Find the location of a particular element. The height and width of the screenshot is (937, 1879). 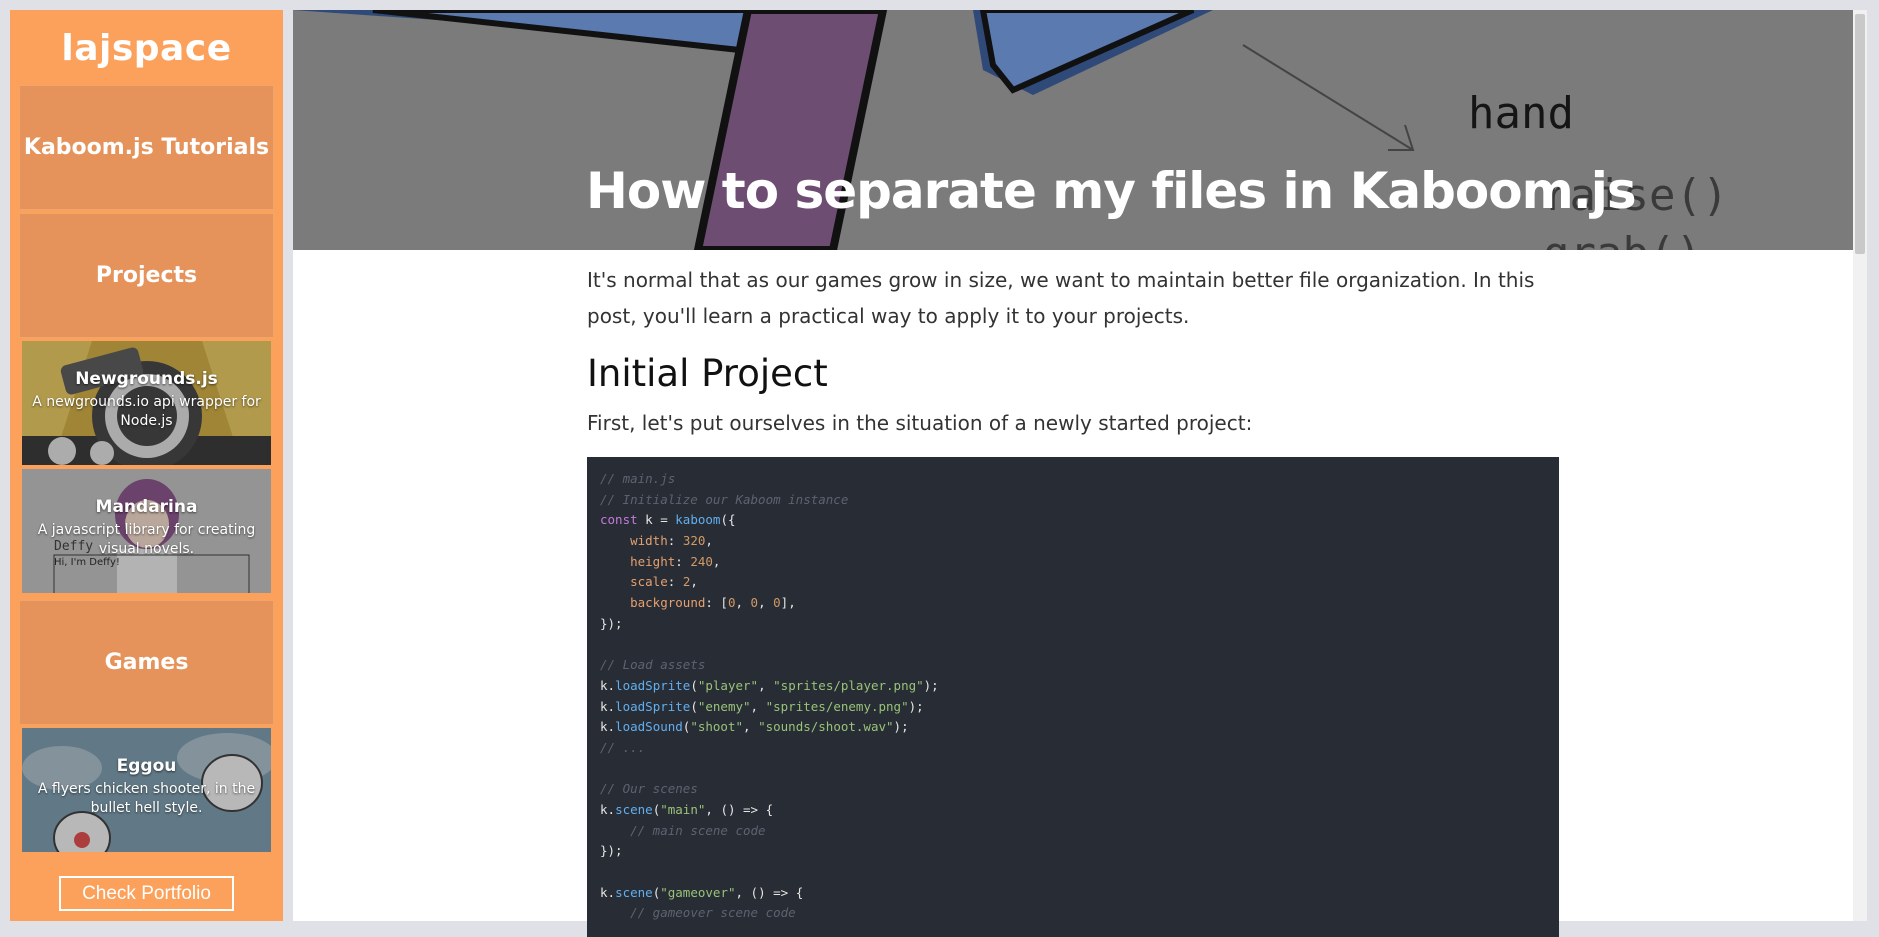

check-portfolio-button: Check Portfolio is located at coordinates (146, 893).